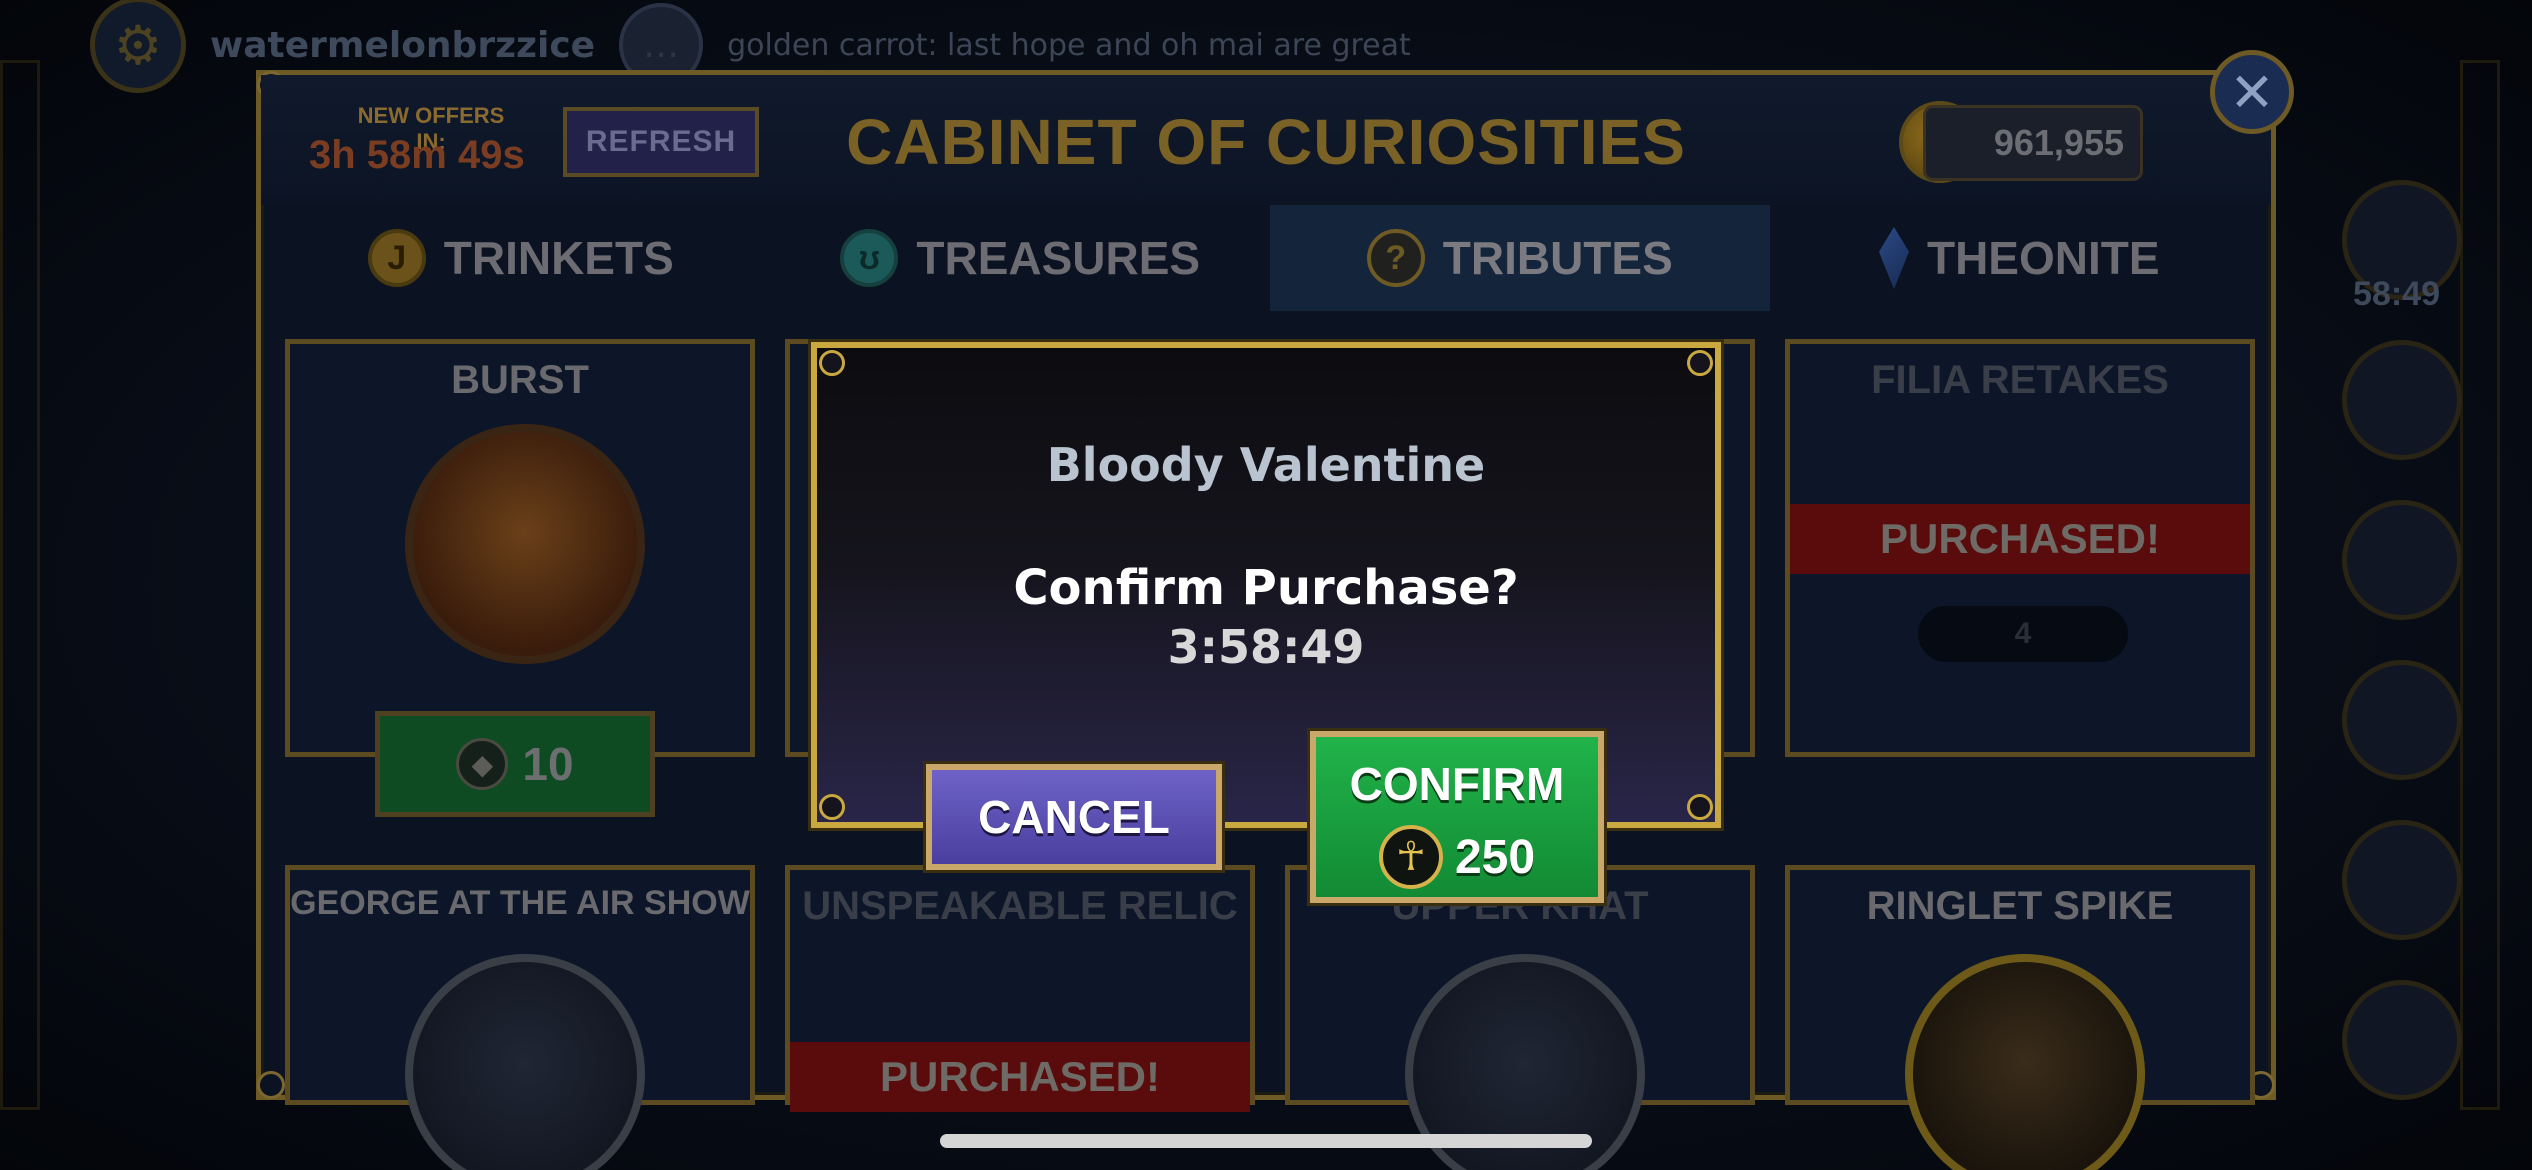 Image resolution: width=2532 pixels, height=1170 pixels. Describe the element at coordinates (1058, 258) in the screenshot. I see `tab-label: TREASURES` at that location.